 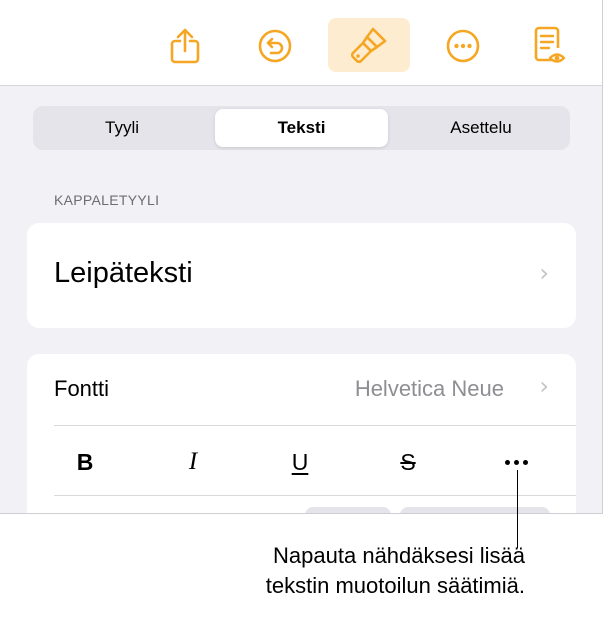 I want to click on font-label: Fontti, so click(x=82, y=388).